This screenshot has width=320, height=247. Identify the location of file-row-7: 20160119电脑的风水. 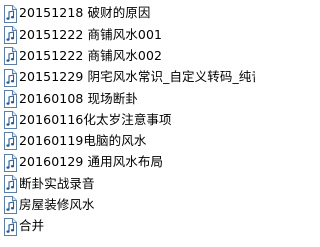
(127, 141).